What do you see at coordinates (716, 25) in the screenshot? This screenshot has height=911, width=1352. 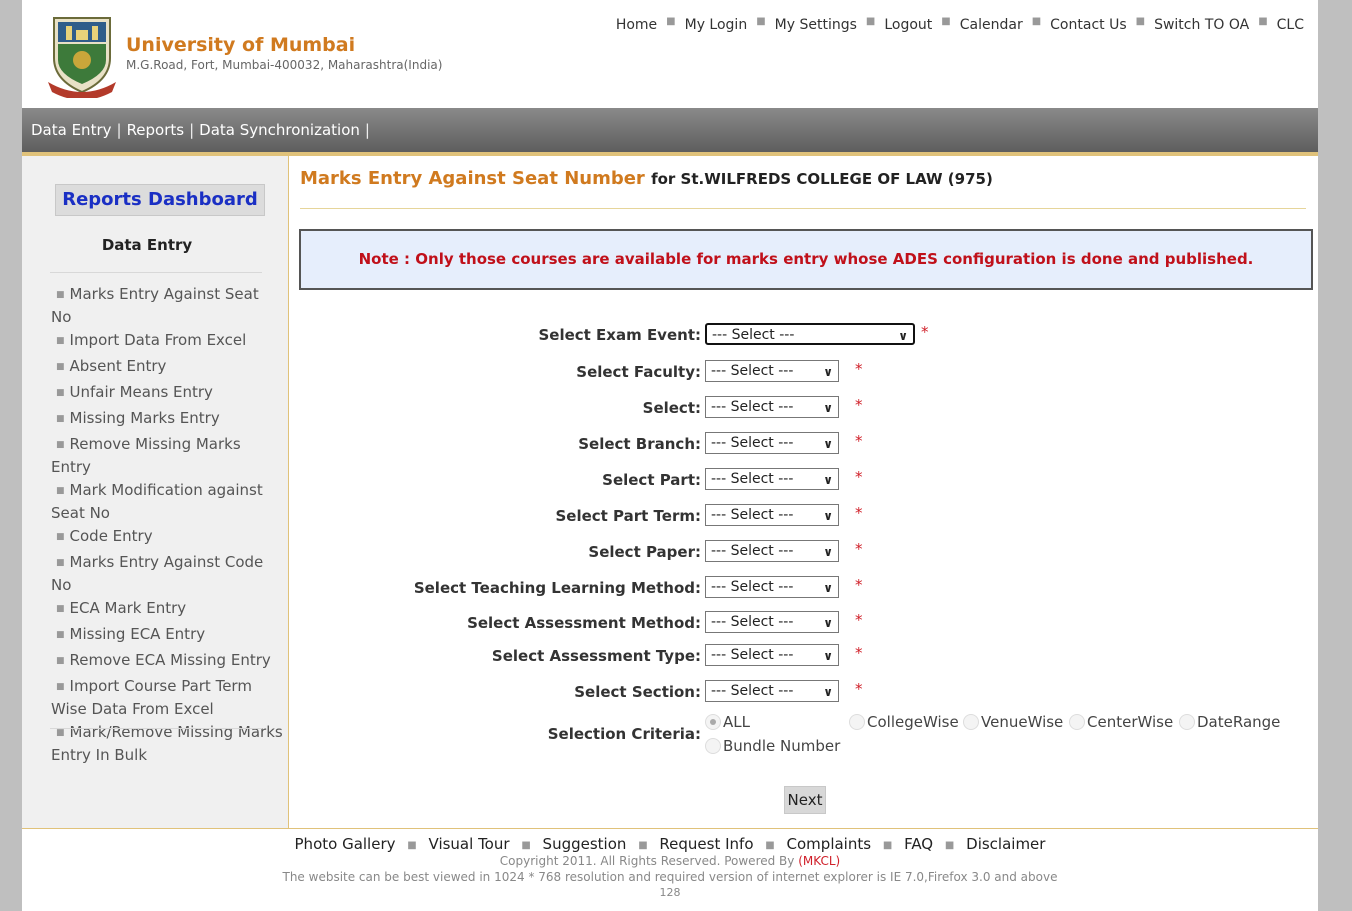 I see `nav-my-login-link: My Login` at bounding box center [716, 25].